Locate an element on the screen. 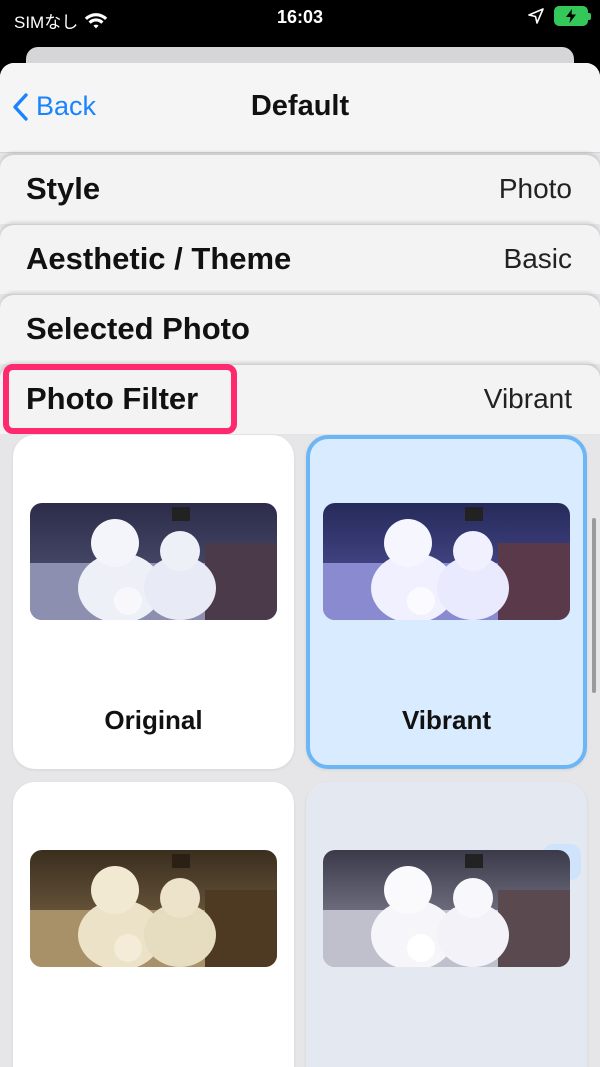  setting-label: Style is located at coordinates (63, 188).